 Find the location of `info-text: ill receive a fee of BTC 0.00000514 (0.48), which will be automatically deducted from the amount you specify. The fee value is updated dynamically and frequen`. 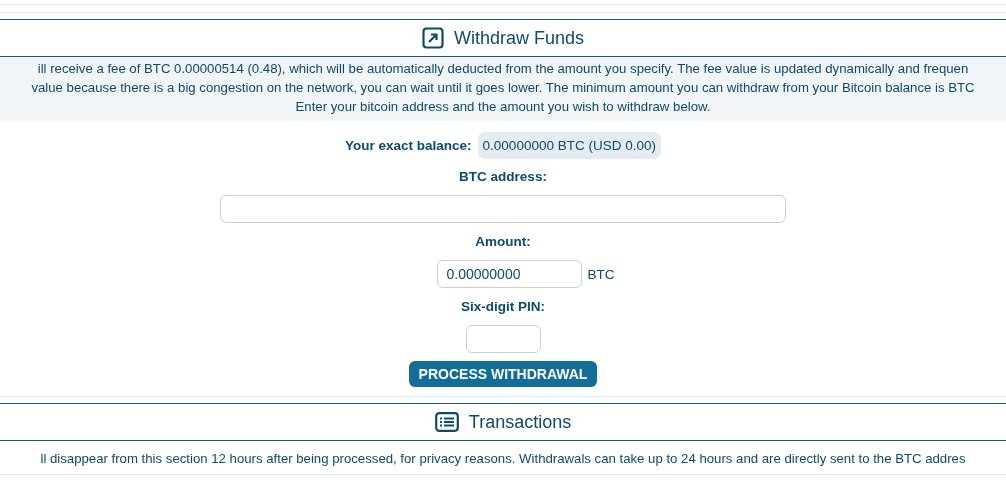

info-text: ill receive a fee of BTC 0.00000514 (0.48), which will be automatically deducted from the amount you specify. The fee value is updated dynamically and frequen is located at coordinates (503, 69).